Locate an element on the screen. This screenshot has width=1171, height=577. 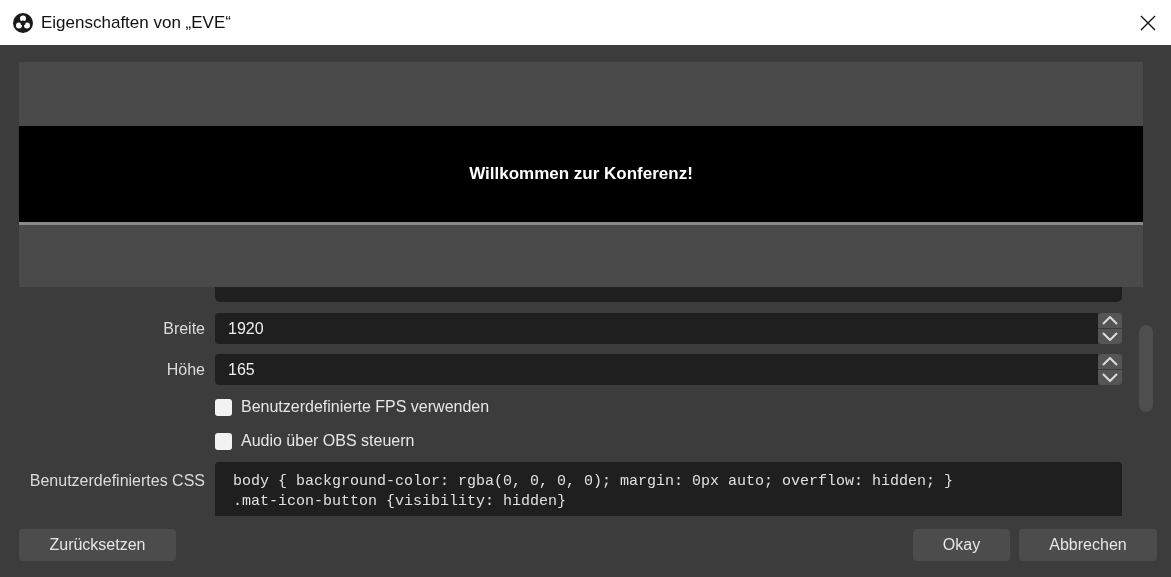
banner-text: Willkommen zur Konferenz! is located at coordinates (581, 174).